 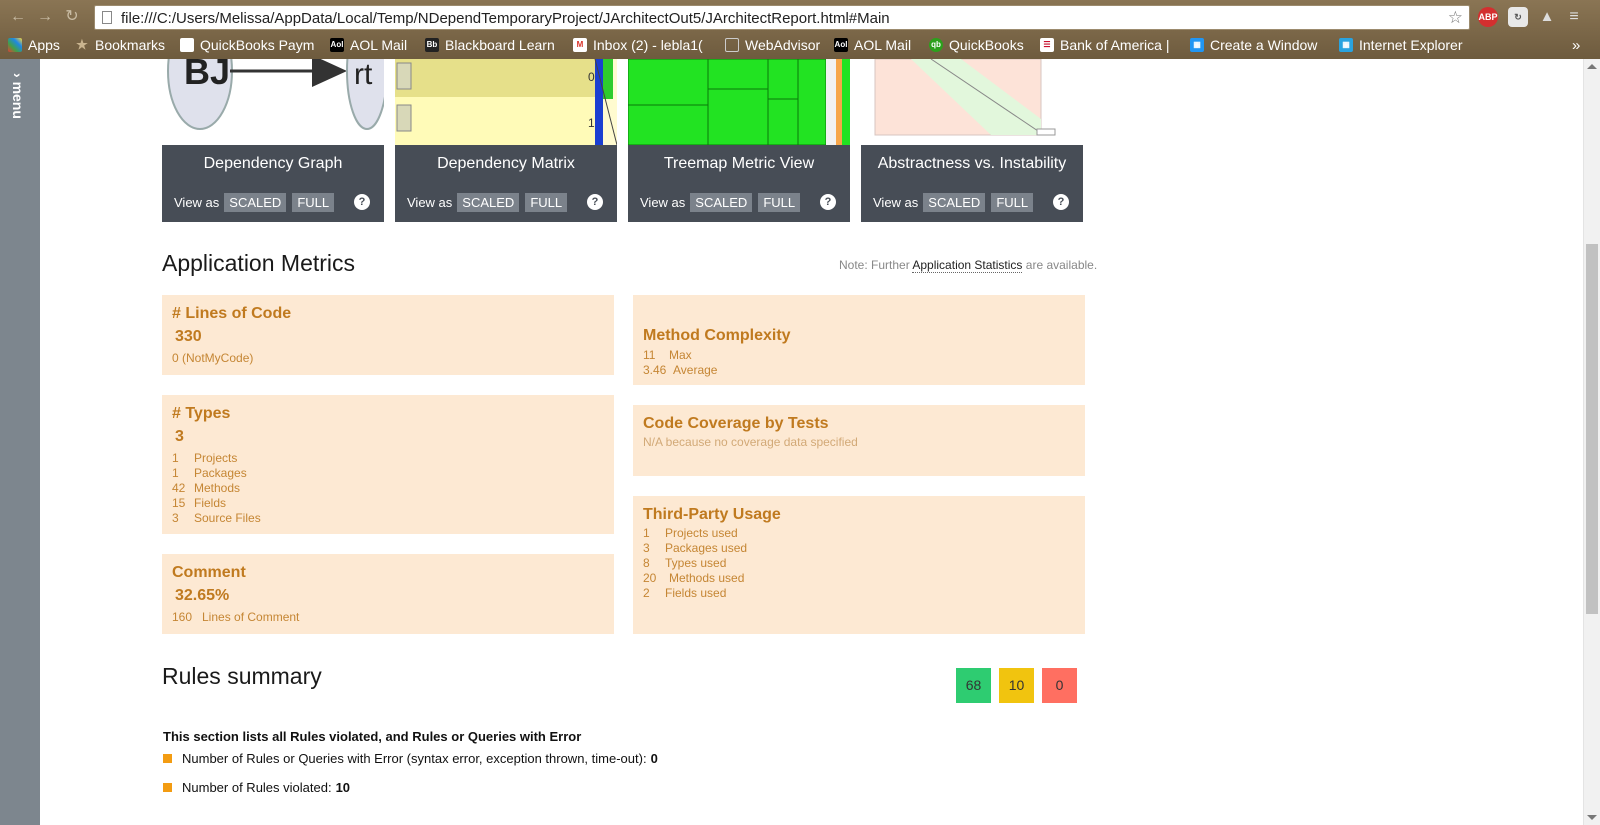 I want to click on bookmark-aol-mail-2: Aol AOL Mail, so click(x=872, y=45).